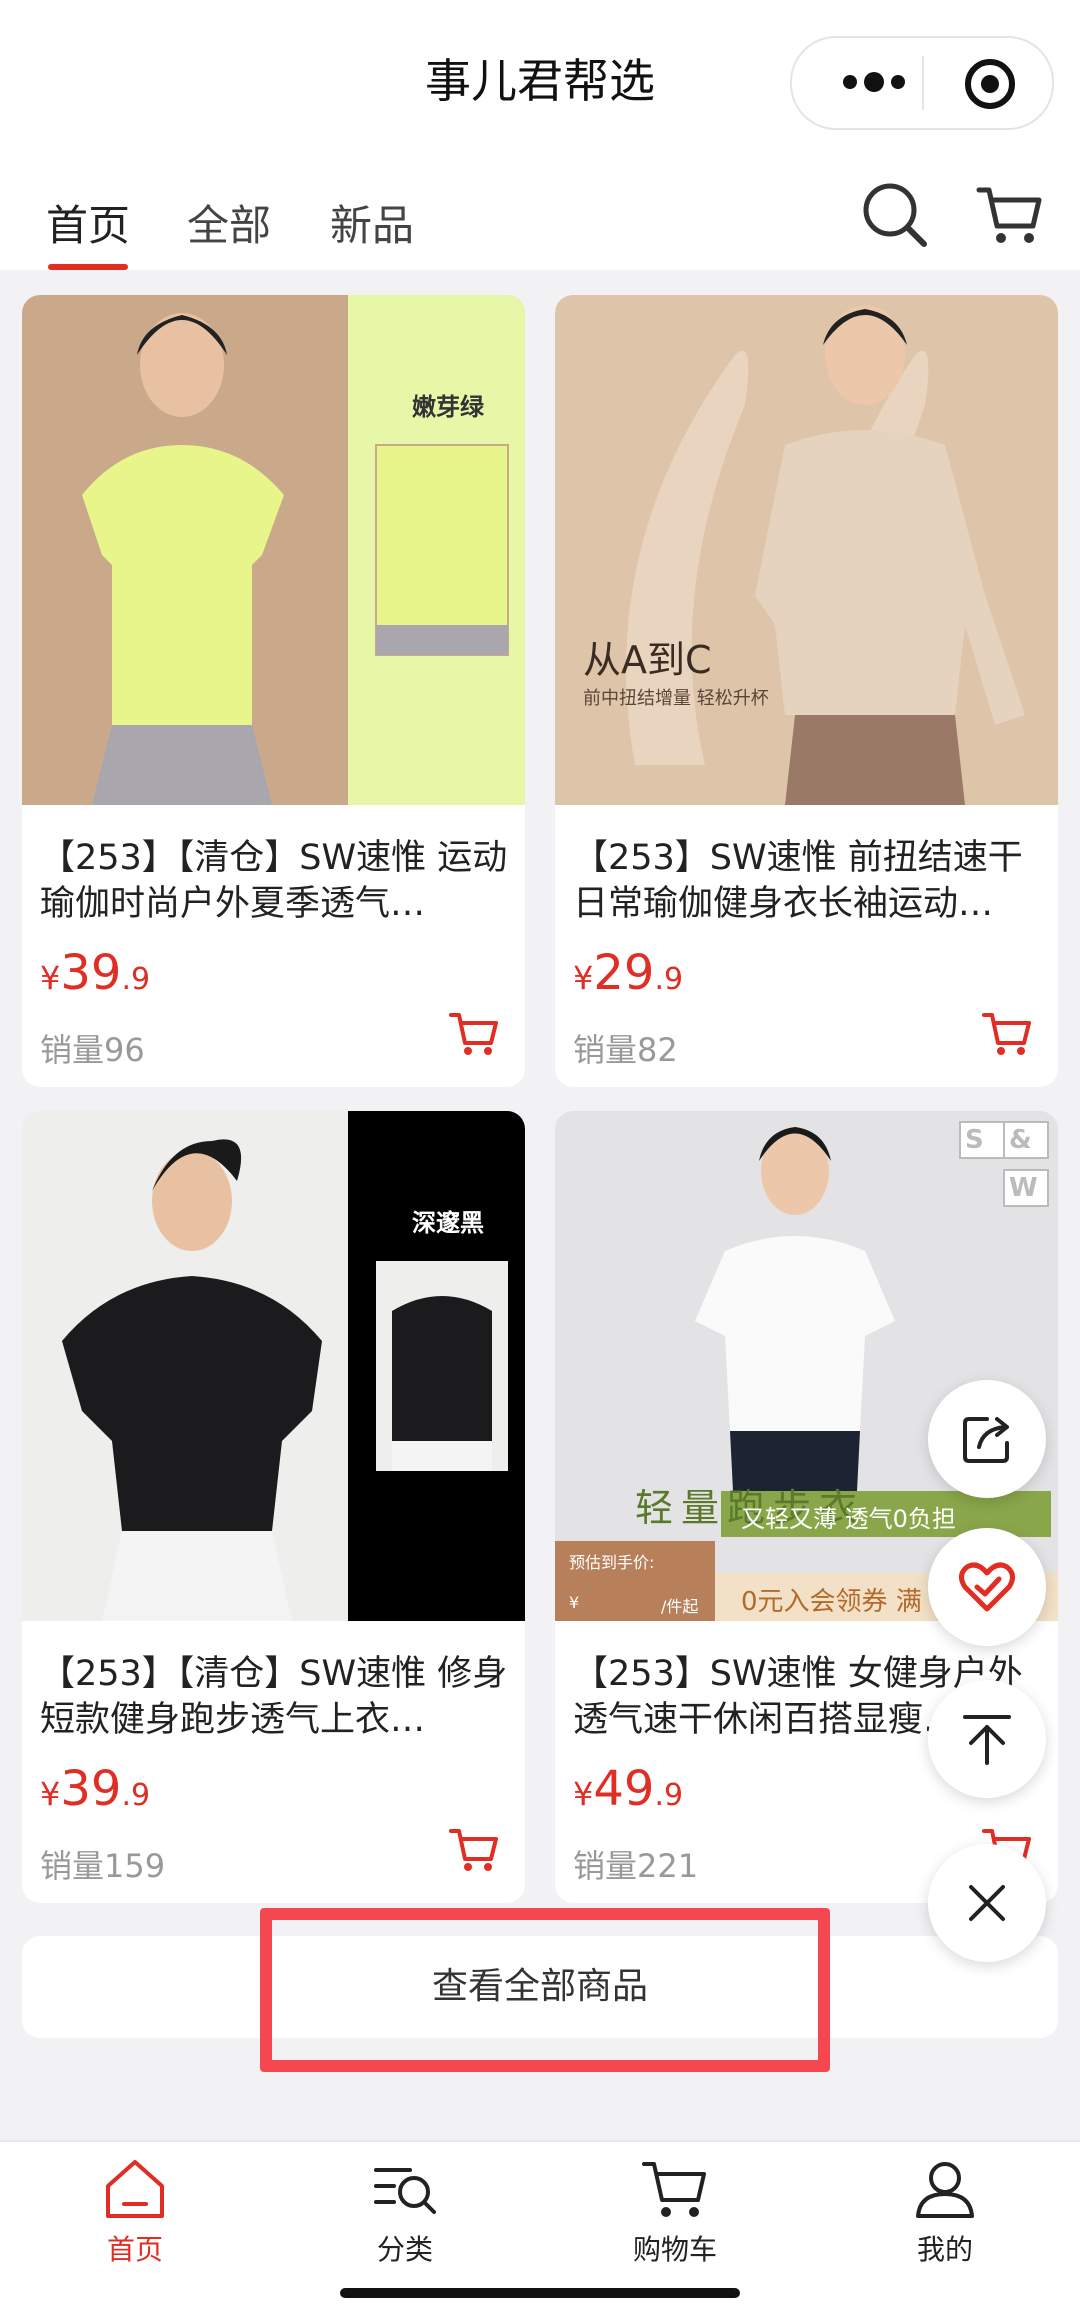  What do you see at coordinates (848, 1519) in the screenshot?
I see `promo-subline: 又轻又薄 透气0负担` at bounding box center [848, 1519].